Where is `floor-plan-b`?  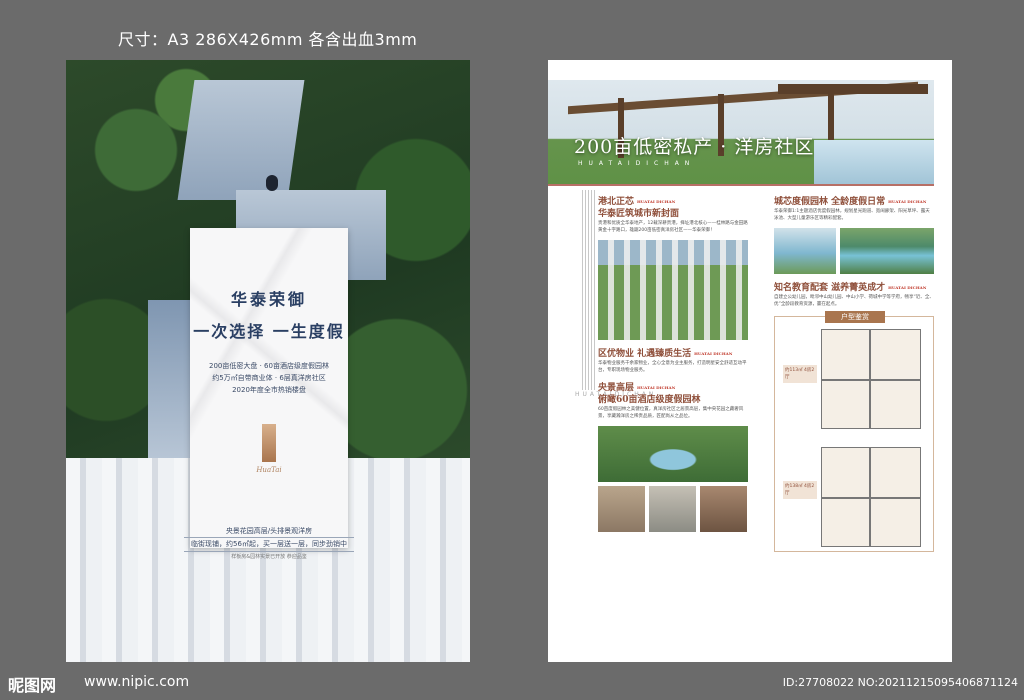 floor-plan-b is located at coordinates (871, 497).